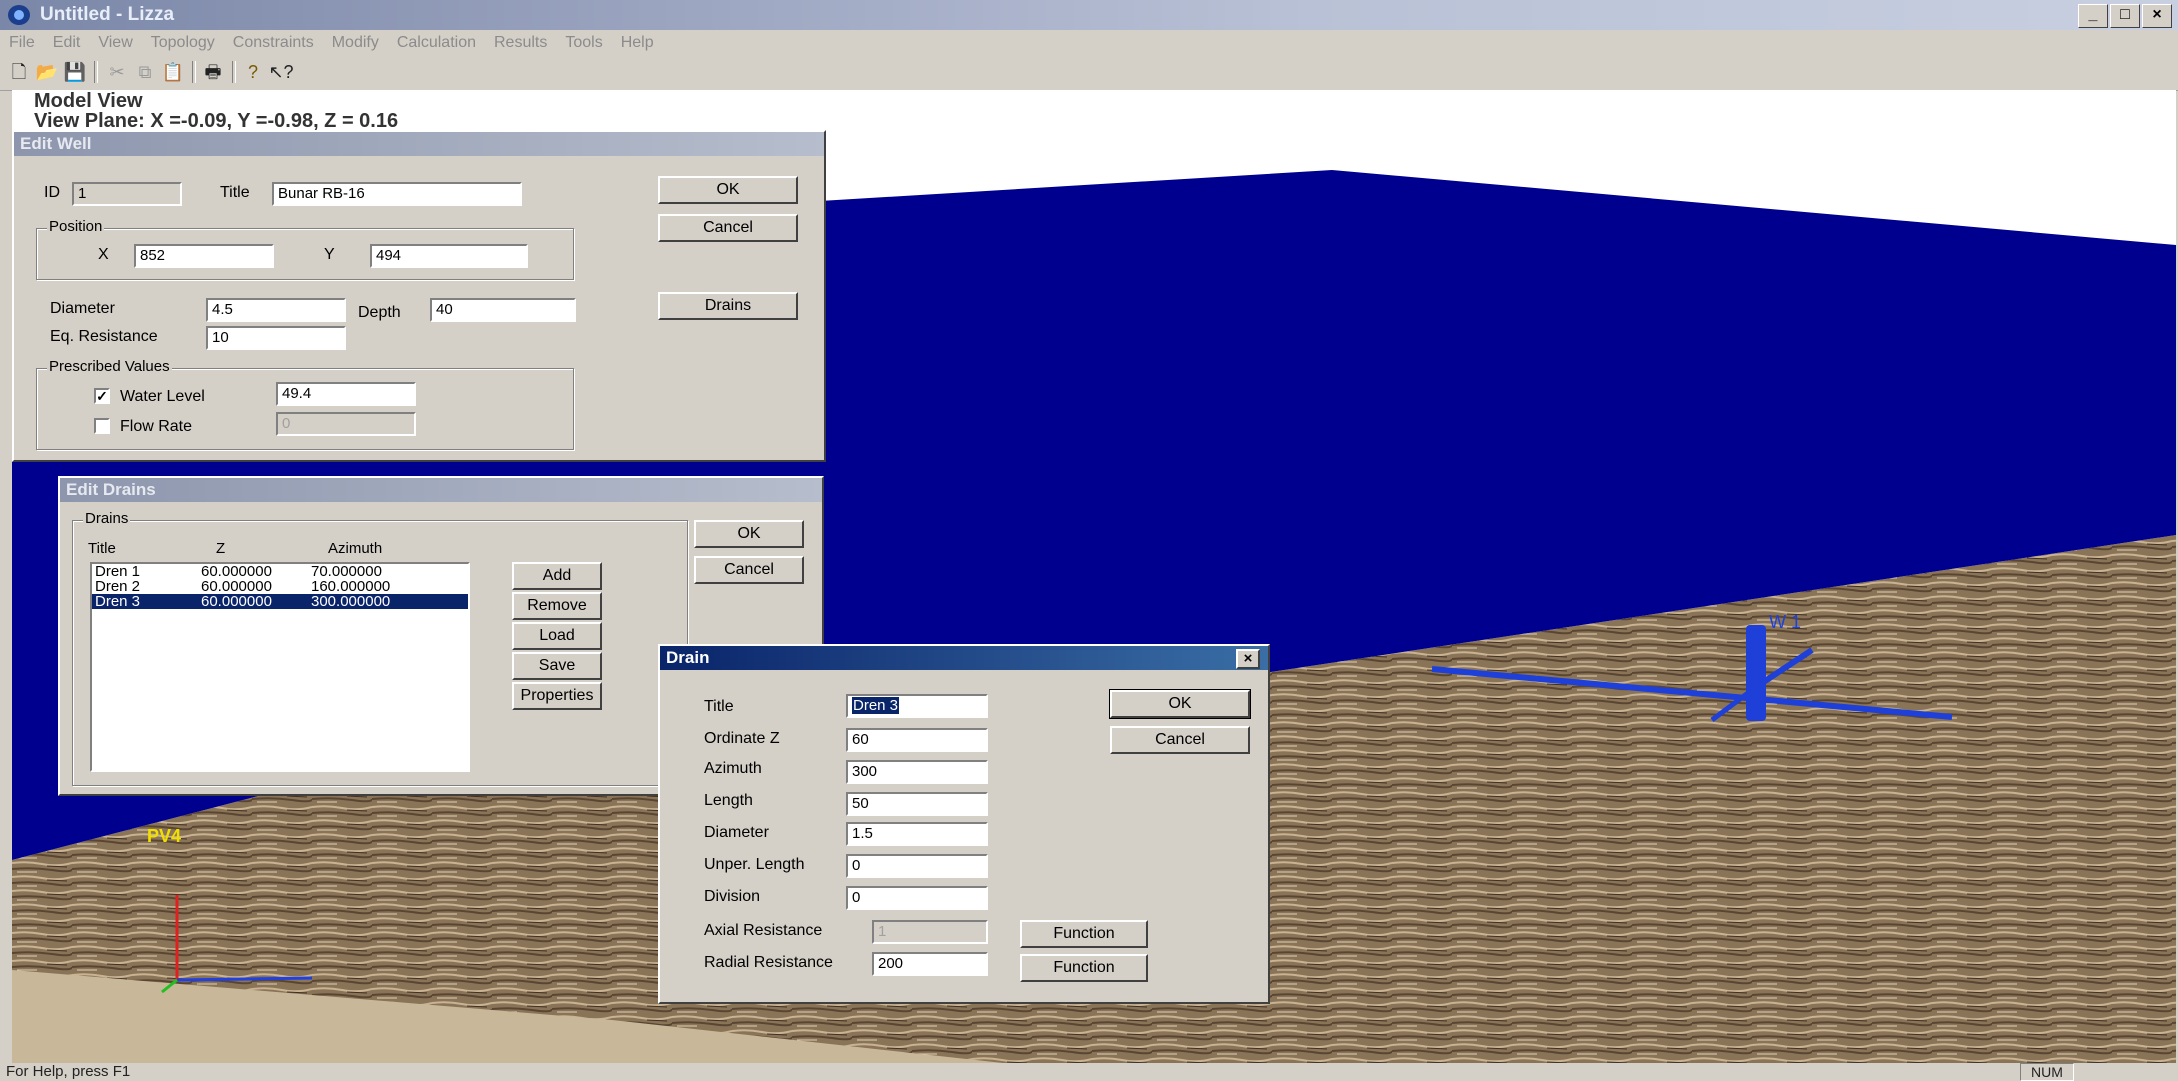 The height and width of the screenshot is (1081, 2178). I want to click on list-item: Dren 2 60.000000 160.000000, so click(280, 586).